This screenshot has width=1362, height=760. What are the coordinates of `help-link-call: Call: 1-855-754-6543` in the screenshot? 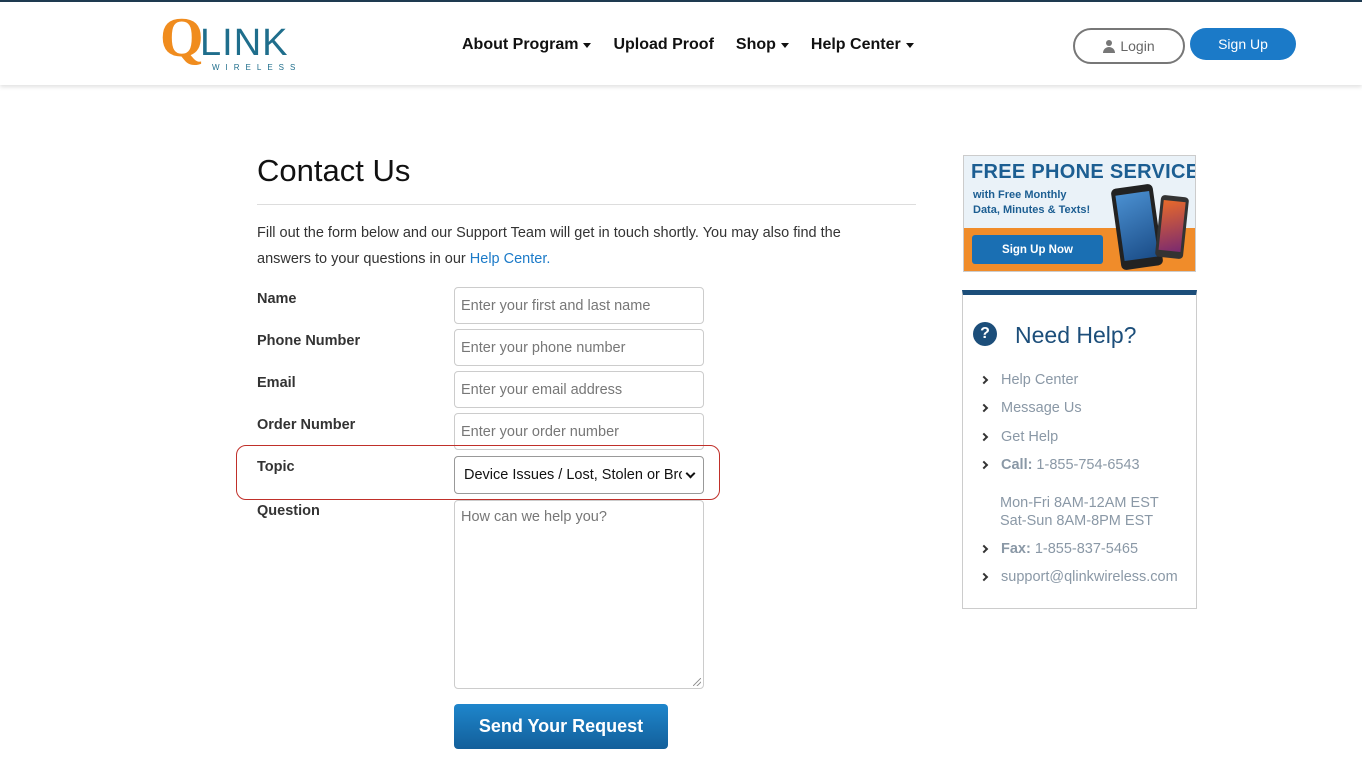 It's located at (1059, 465).